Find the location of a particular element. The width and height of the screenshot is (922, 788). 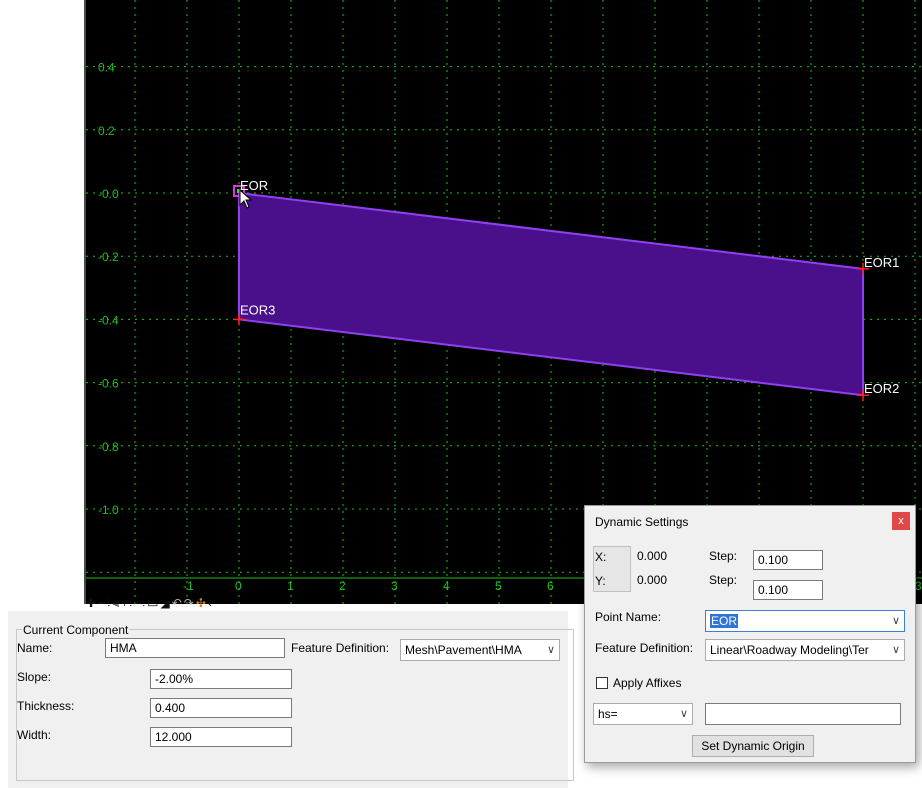

y-label: Y: is located at coordinates (600, 581).